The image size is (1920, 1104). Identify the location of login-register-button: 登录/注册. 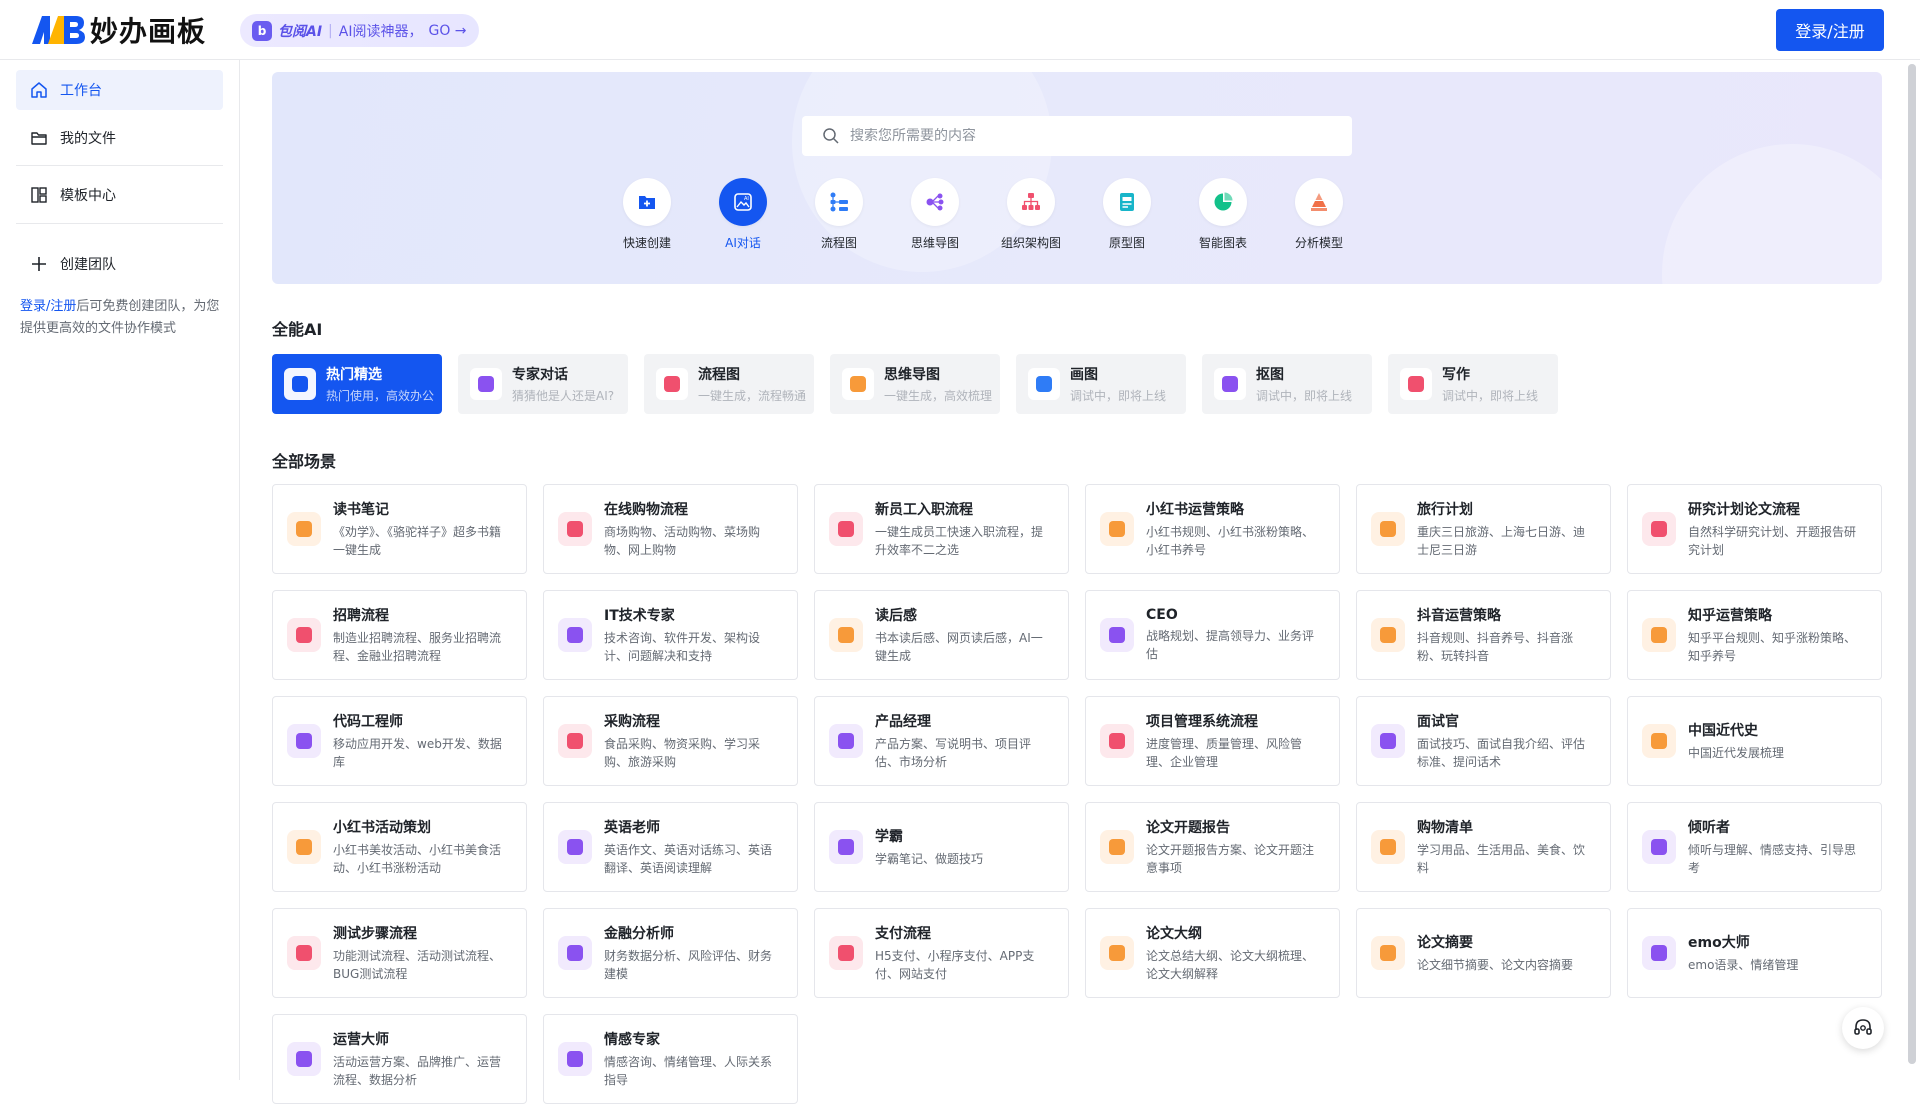
(1830, 30).